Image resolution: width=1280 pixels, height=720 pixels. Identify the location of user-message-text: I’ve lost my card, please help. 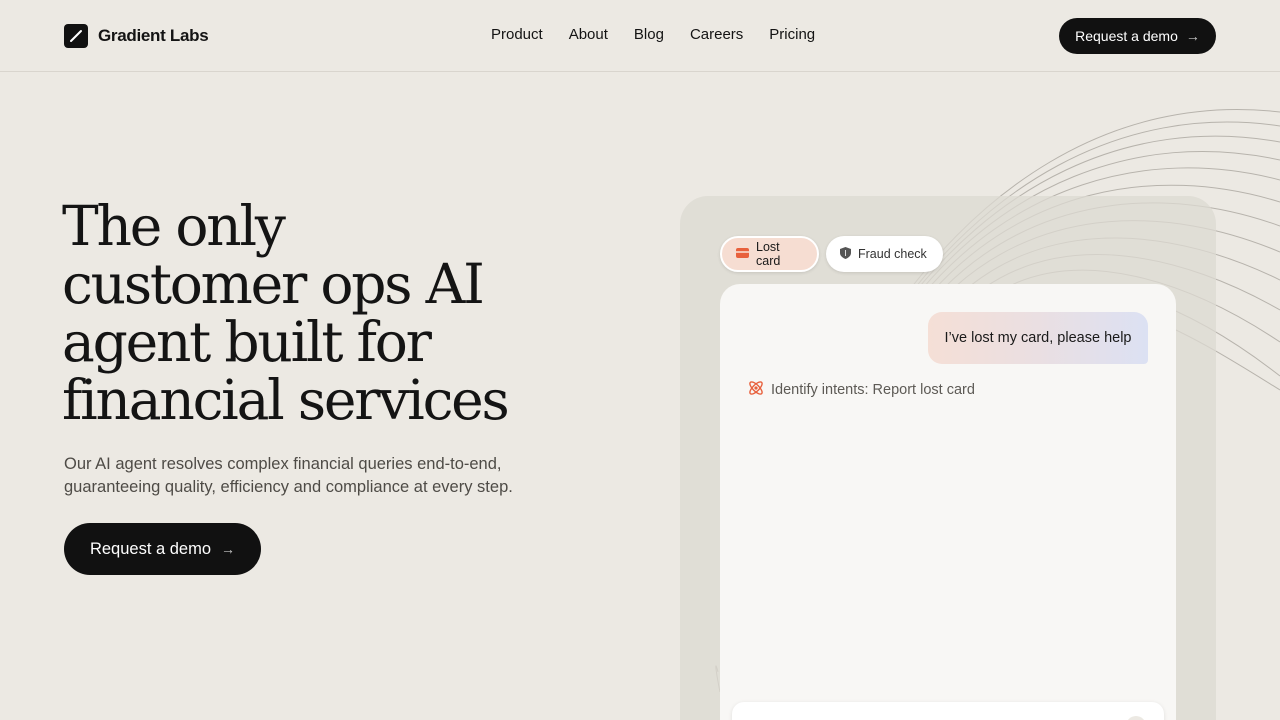
(1038, 338).